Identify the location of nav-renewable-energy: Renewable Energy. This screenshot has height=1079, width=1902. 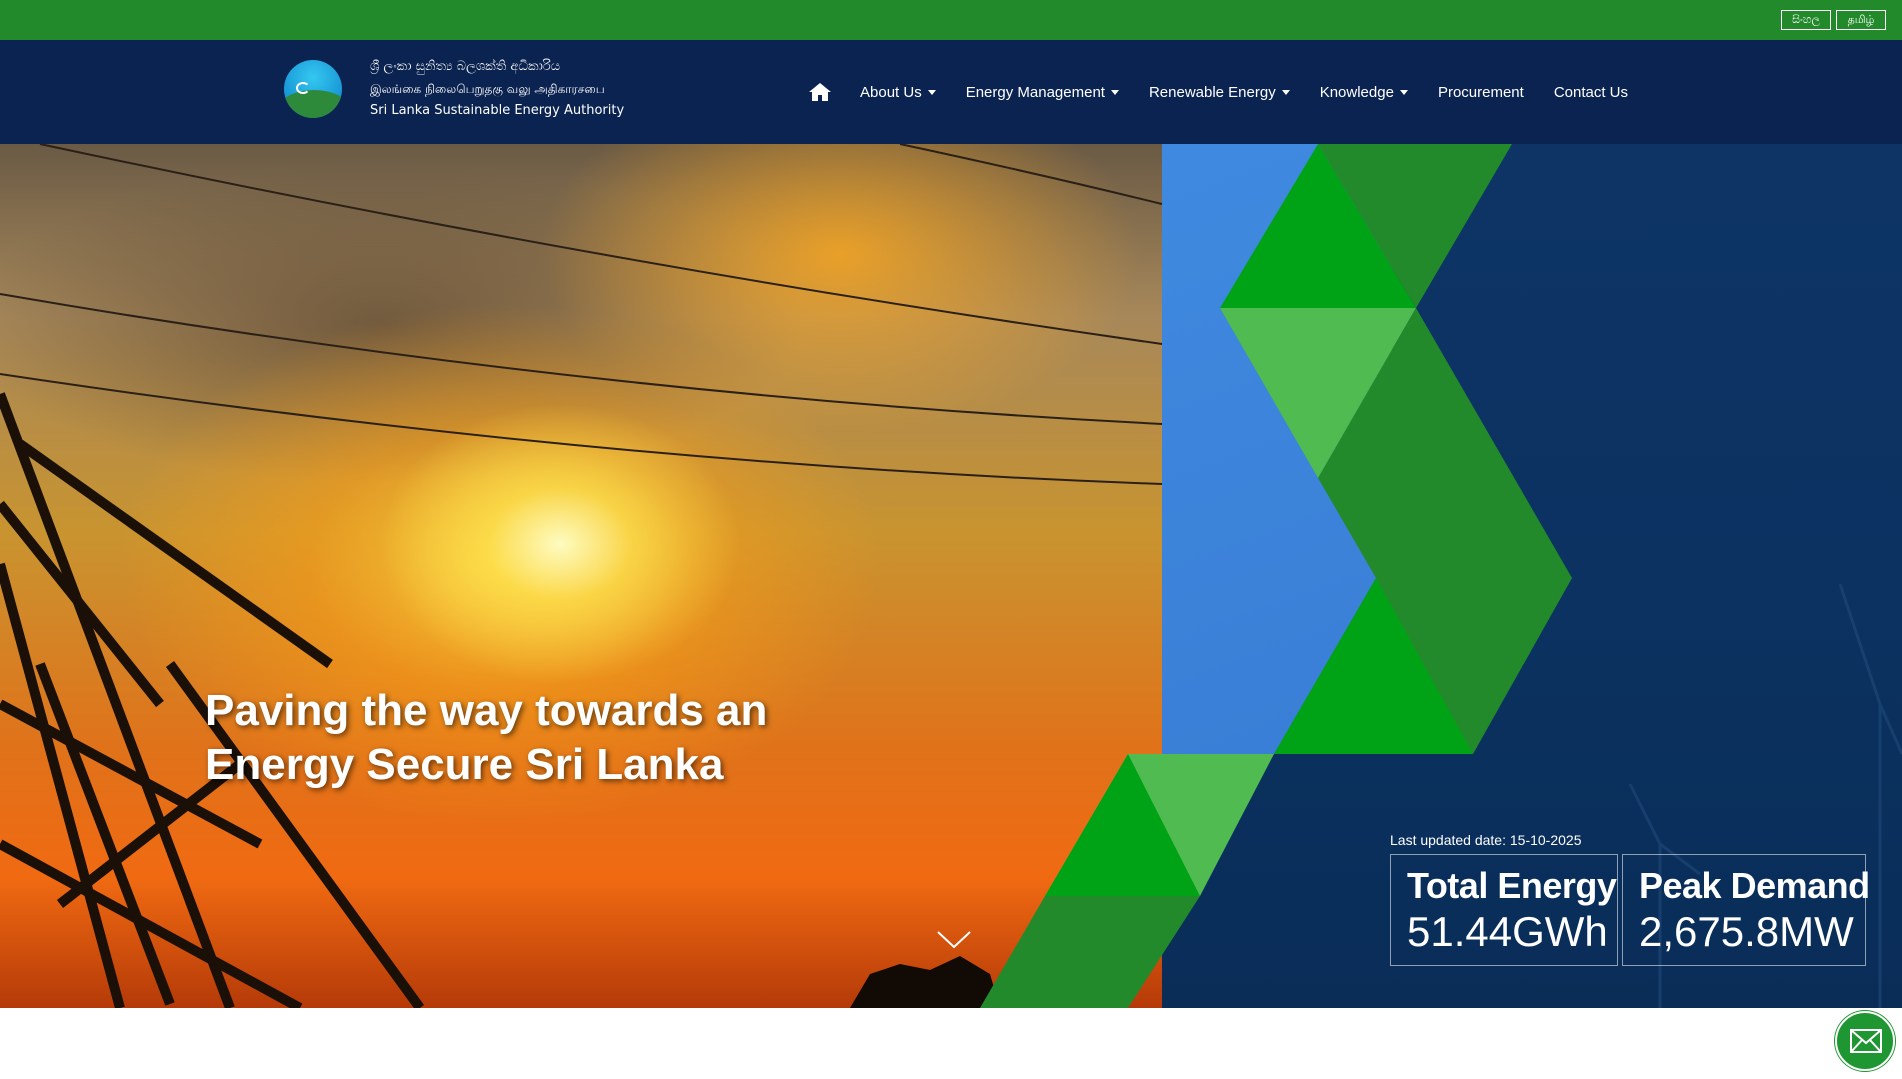
(1219, 92).